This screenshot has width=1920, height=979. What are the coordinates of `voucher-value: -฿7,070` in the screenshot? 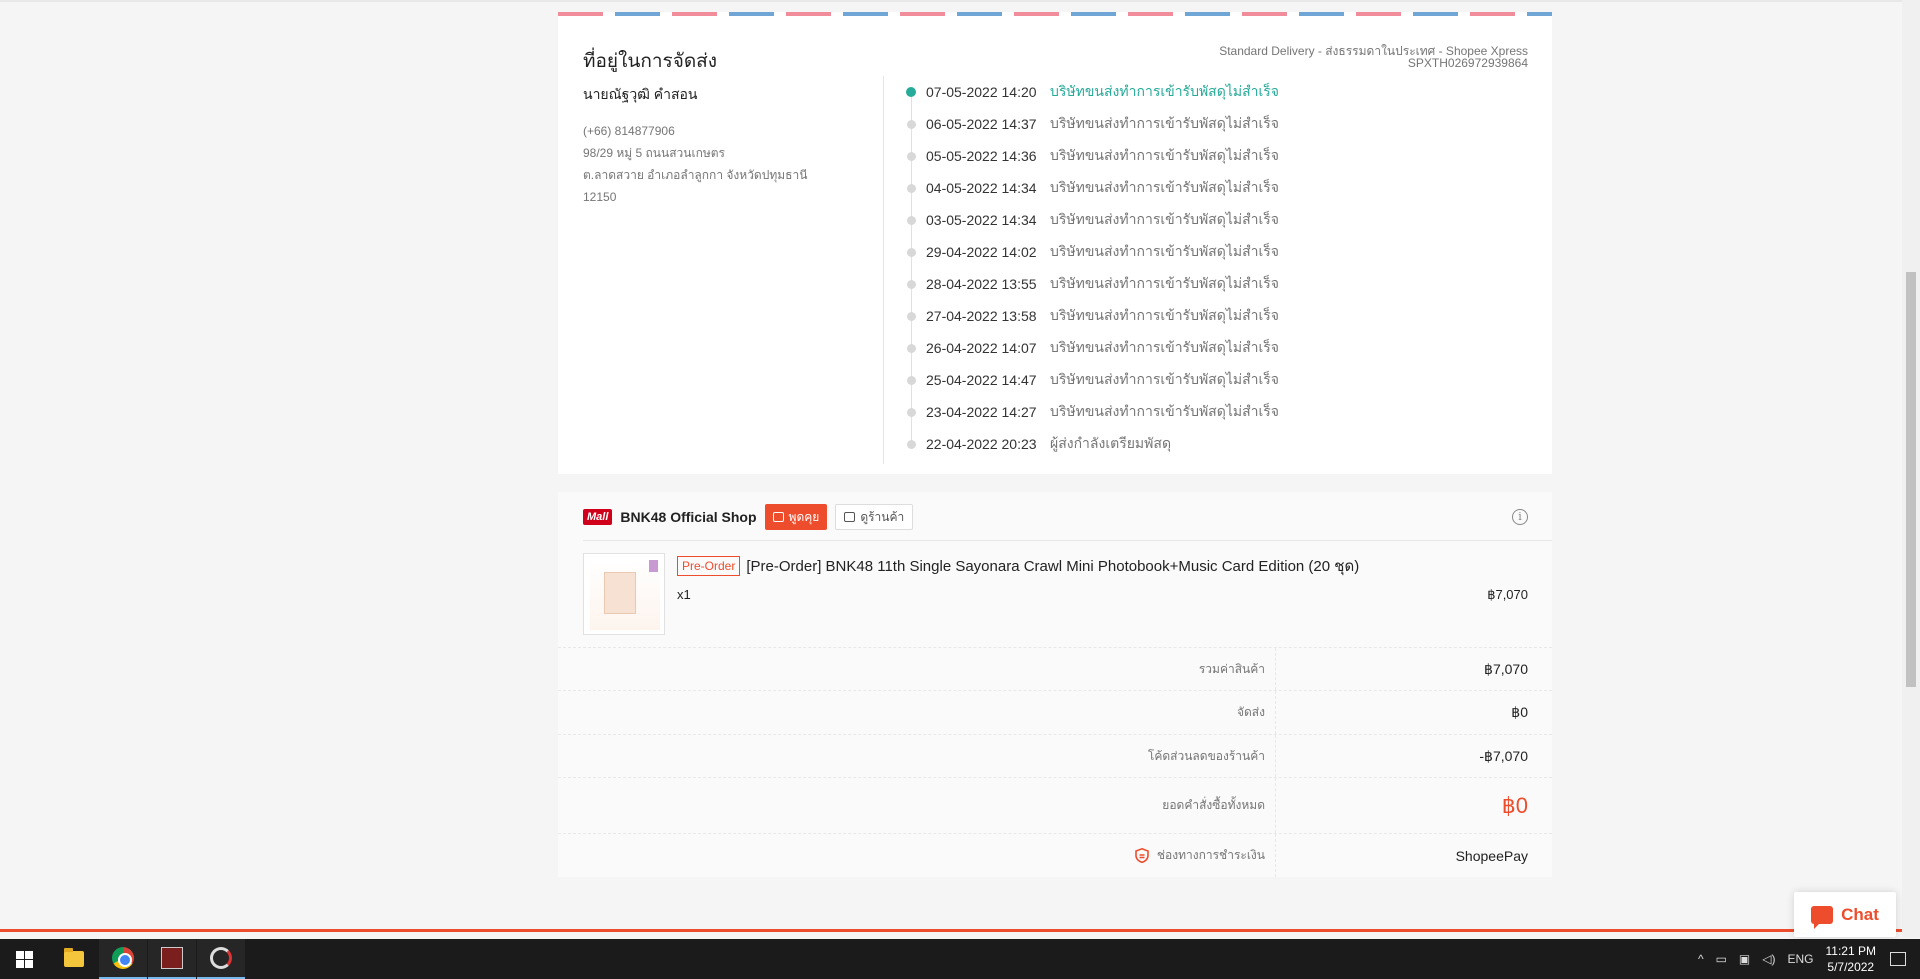 It's located at (1503, 755).